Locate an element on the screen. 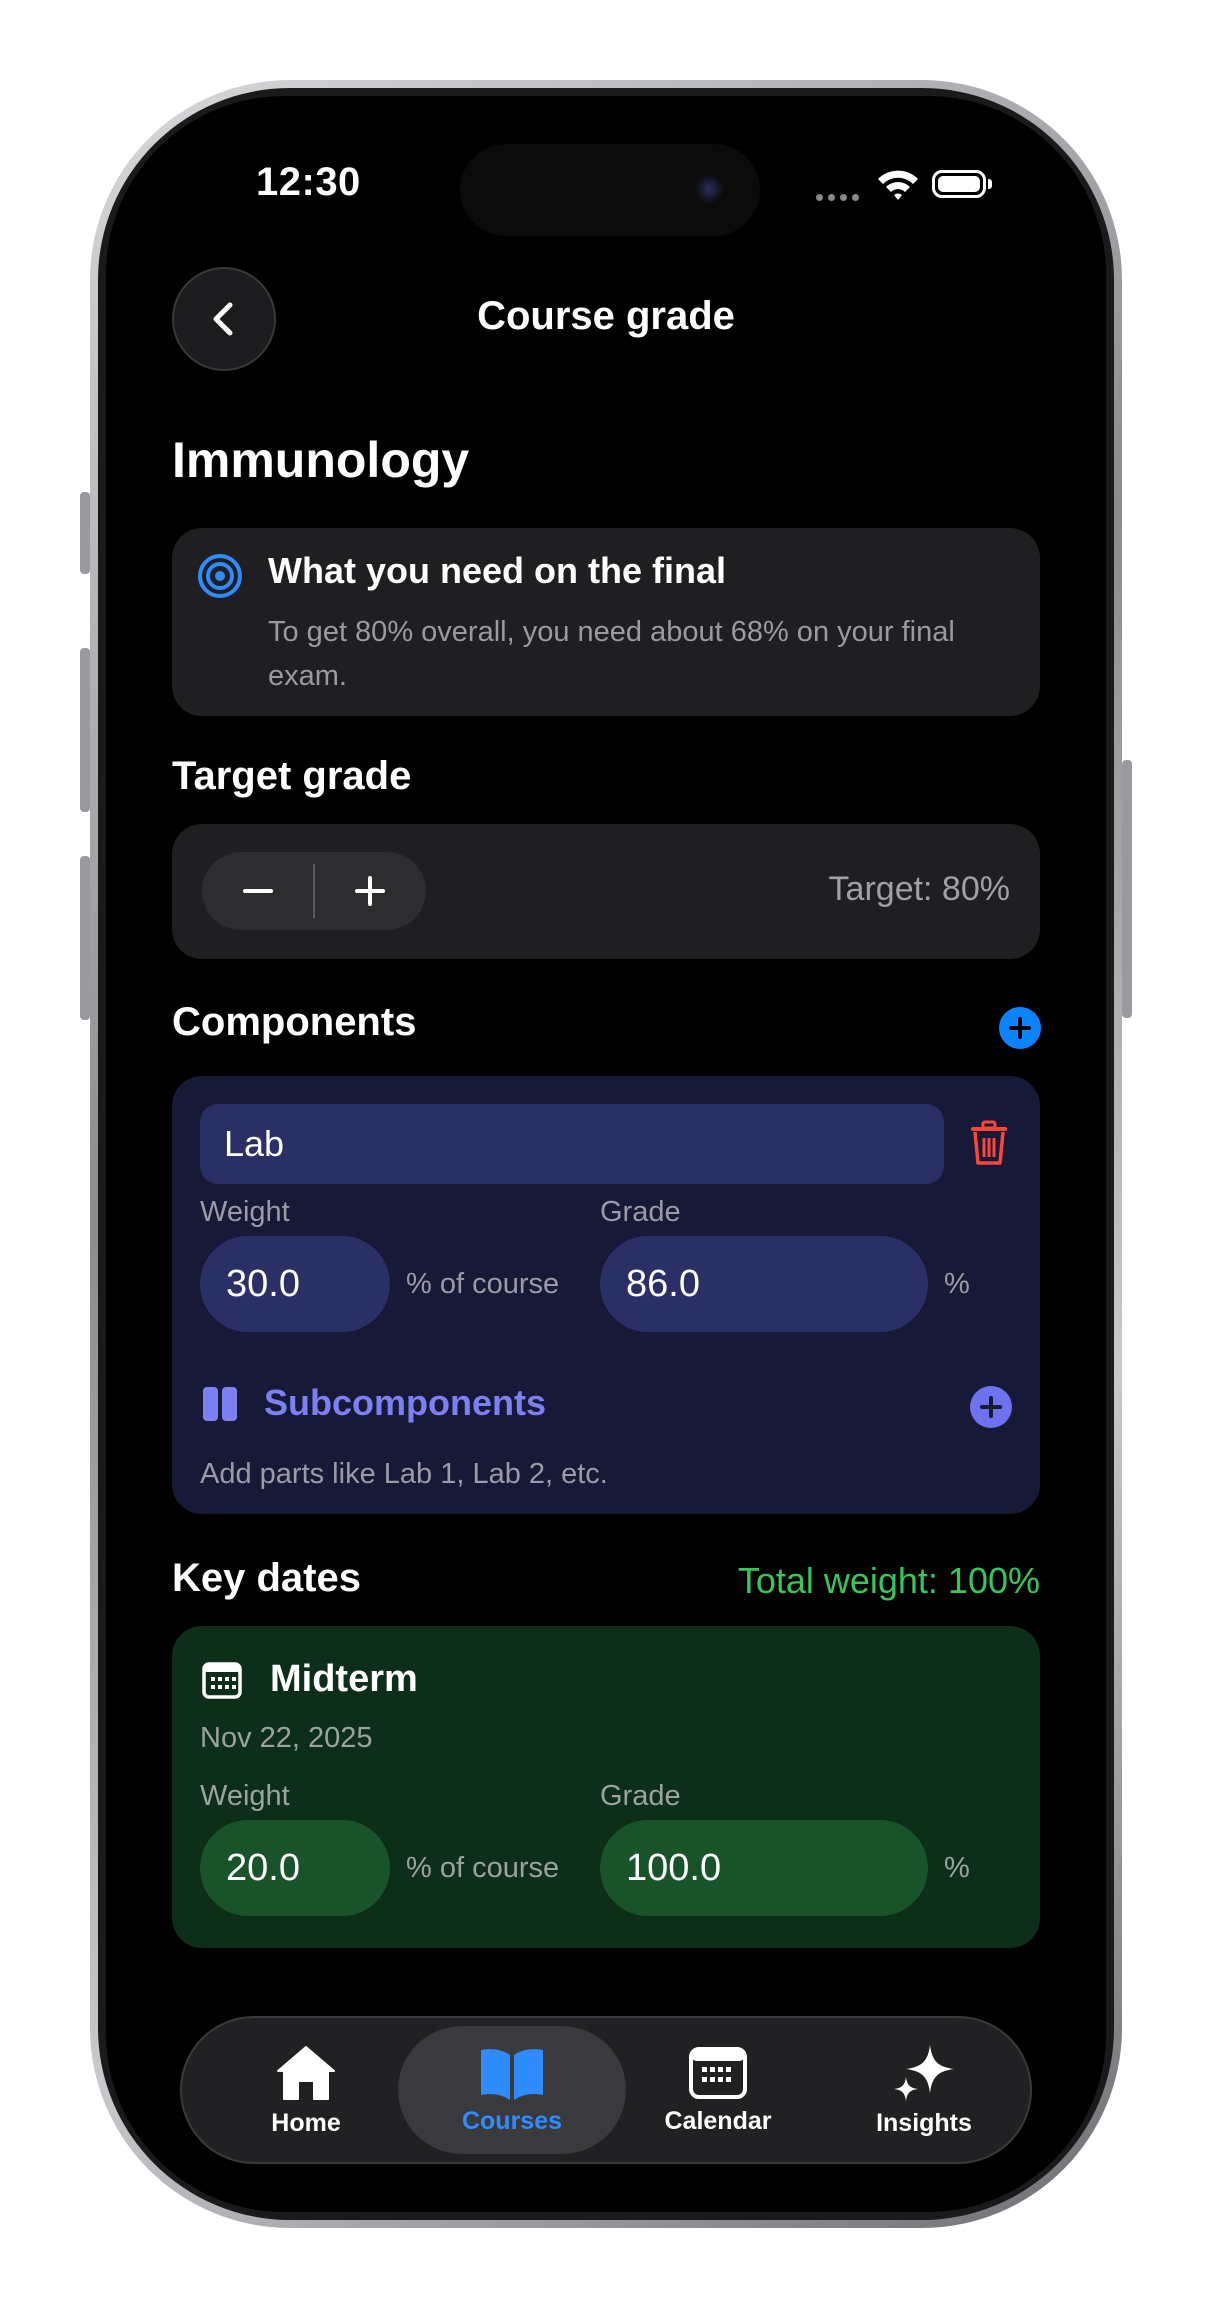 Image resolution: width=1212 pixels, height=2321 pixels. minus-icon is located at coordinates (258, 891).